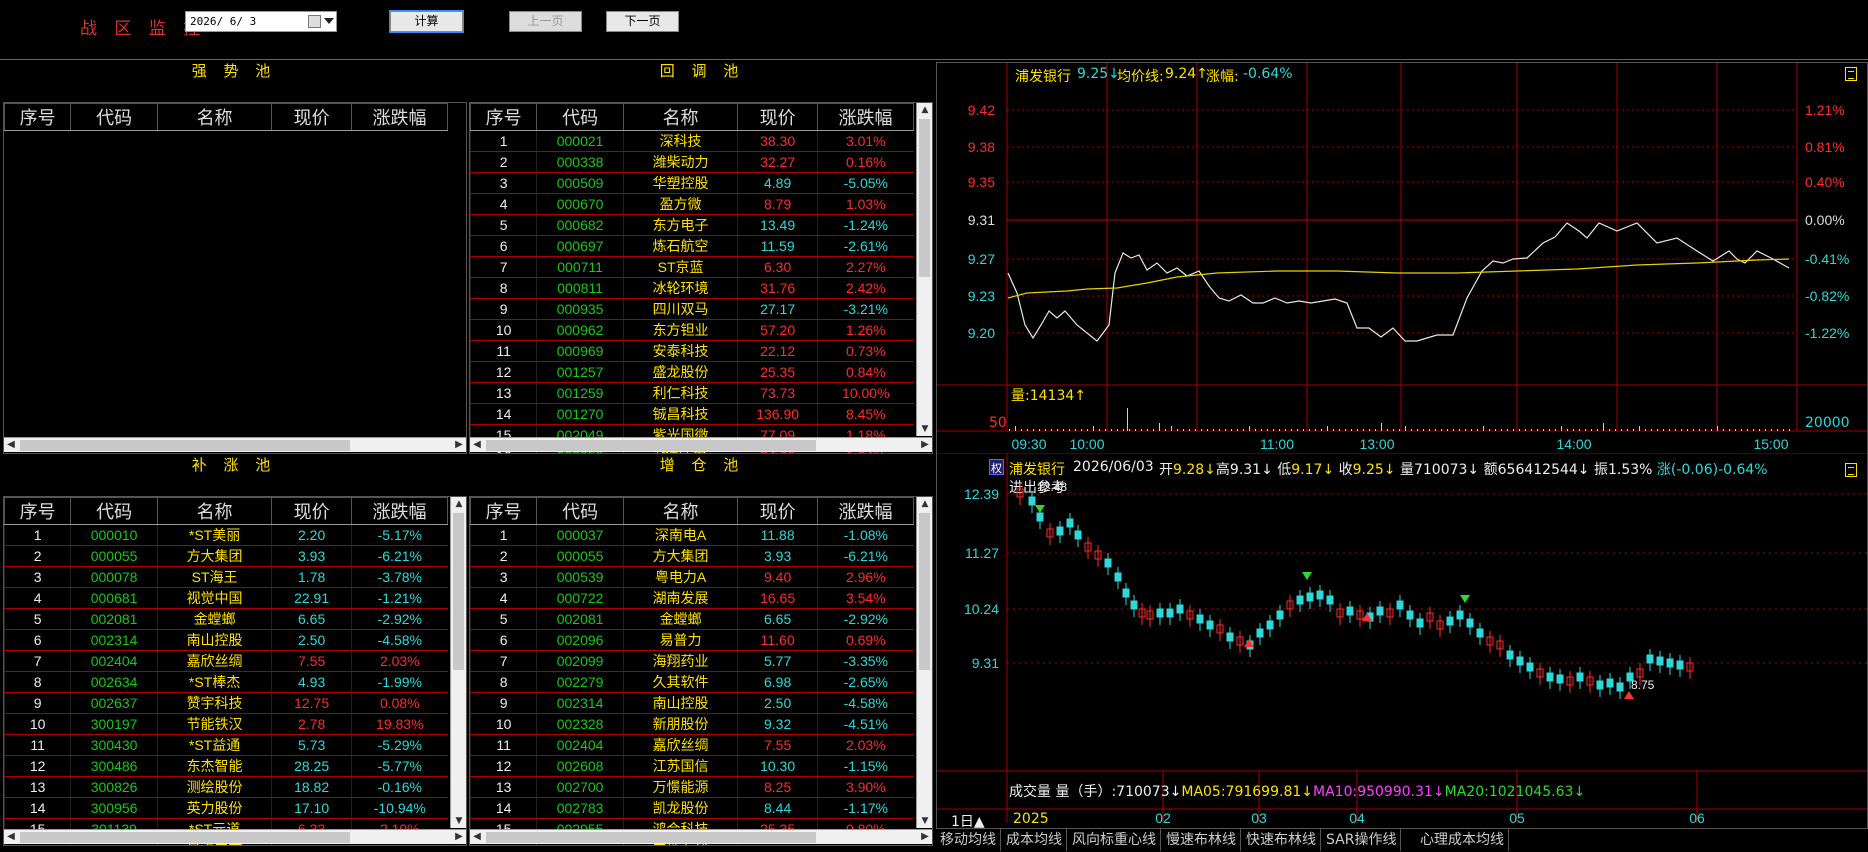 The width and height of the screenshot is (1868, 852). I want to click on table-row: 13 002700 万憬能源 8.25 3.90%, so click(692, 787).